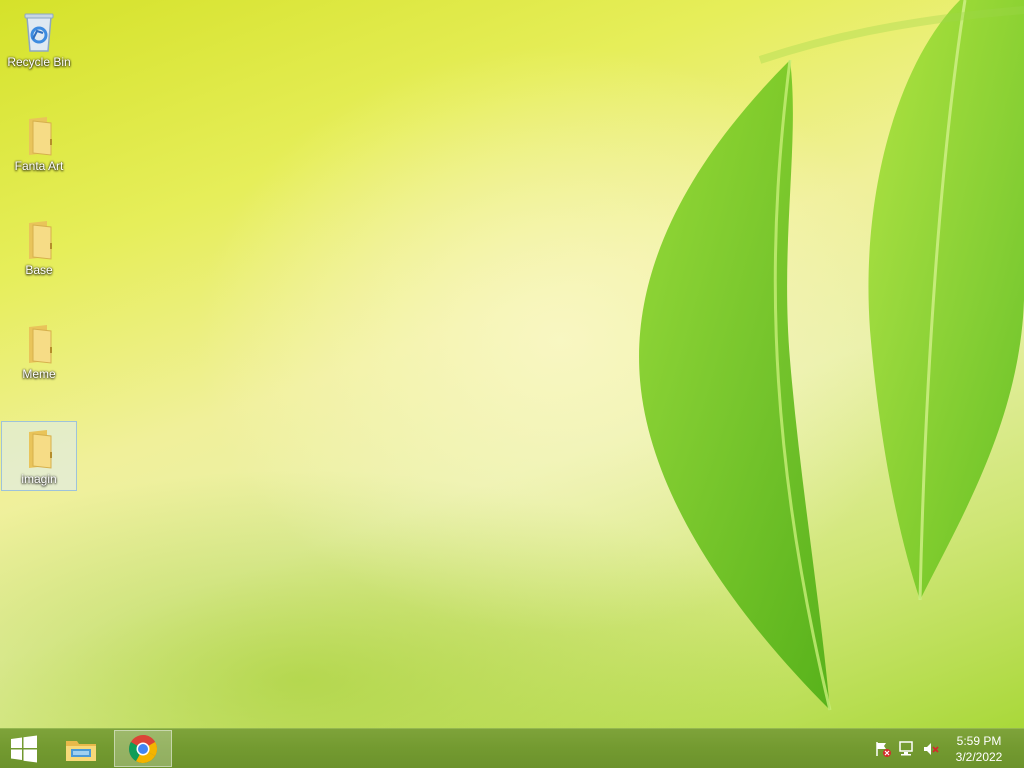 This screenshot has height=768, width=1024. Describe the element at coordinates (39, 270) in the screenshot. I see `desktop-icon-label: Base` at that location.